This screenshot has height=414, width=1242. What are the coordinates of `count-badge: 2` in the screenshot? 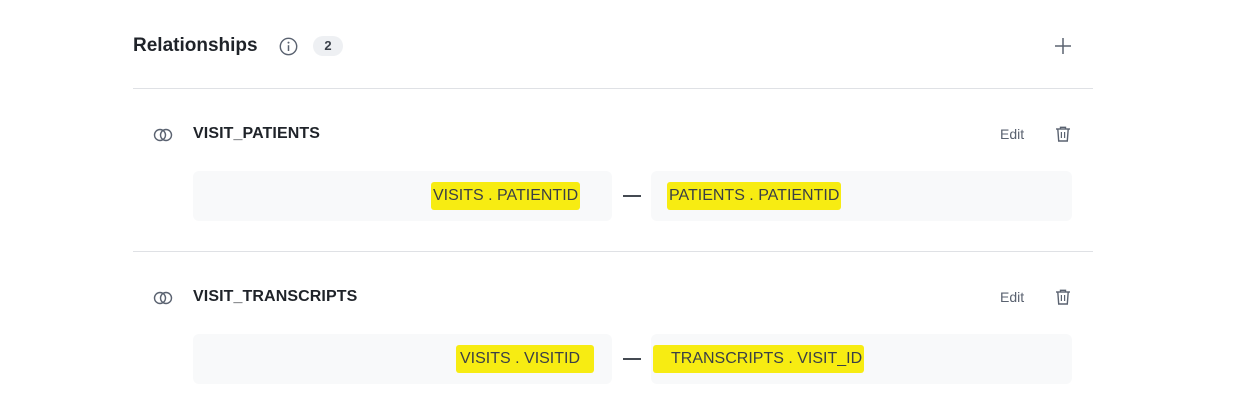 It's located at (328, 46).